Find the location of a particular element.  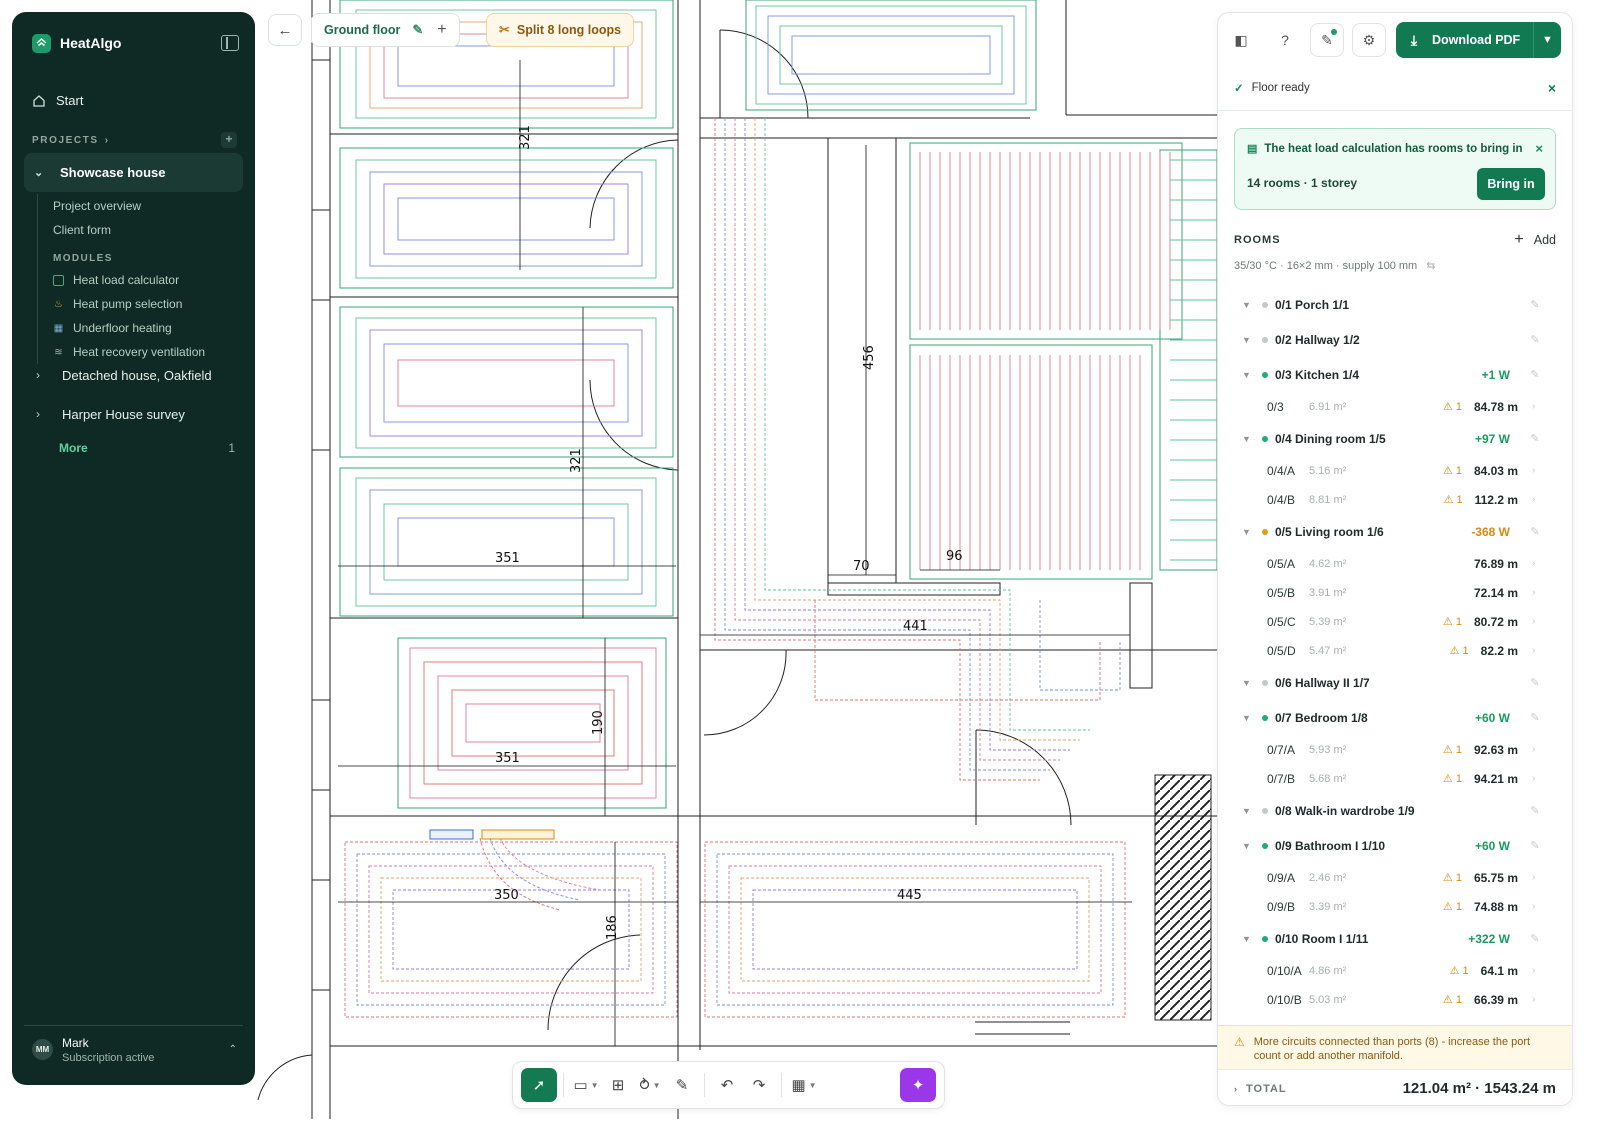

circuit-row: 0/5/D 5.47 m² ⚠ 1 82.2 m › is located at coordinates (1395, 650).